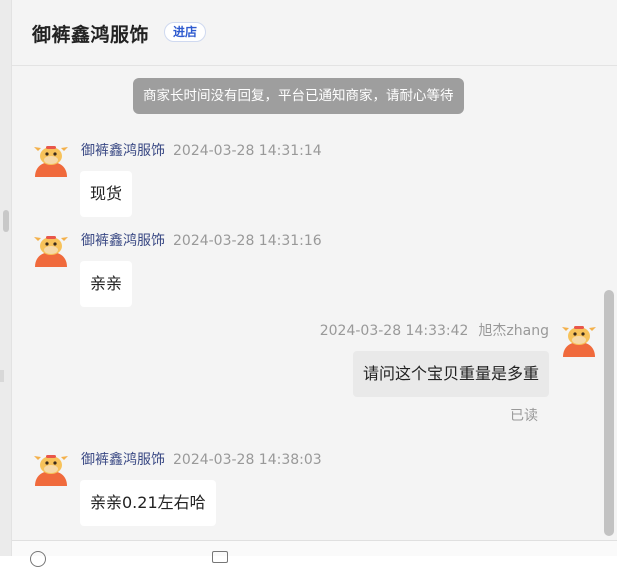 Image resolution: width=617 pixels, height=567 pixels. I want to click on left-edge-tick, so click(2, 376).